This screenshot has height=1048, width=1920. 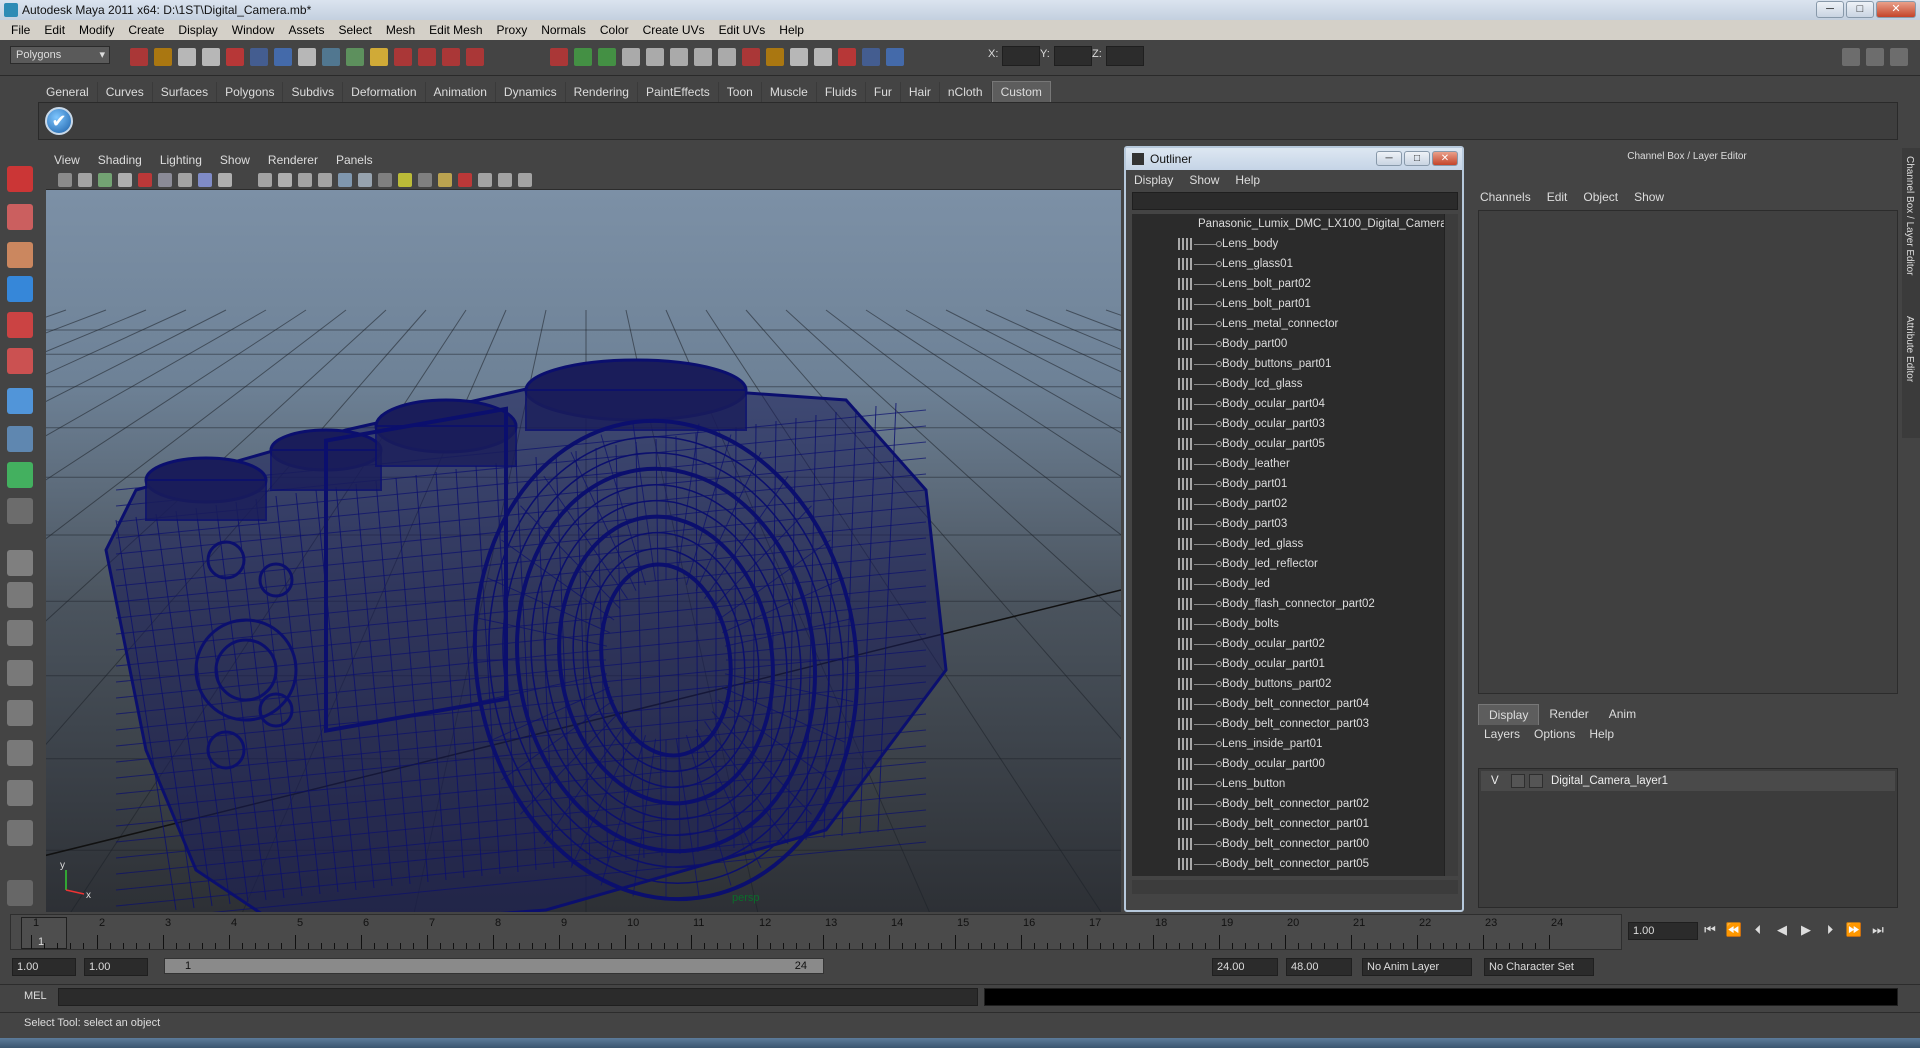 What do you see at coordinates (1288, 644) in the screenshot?
I see `outliner-item: Body_ocular_part02` at bounding box center [1288, 644].